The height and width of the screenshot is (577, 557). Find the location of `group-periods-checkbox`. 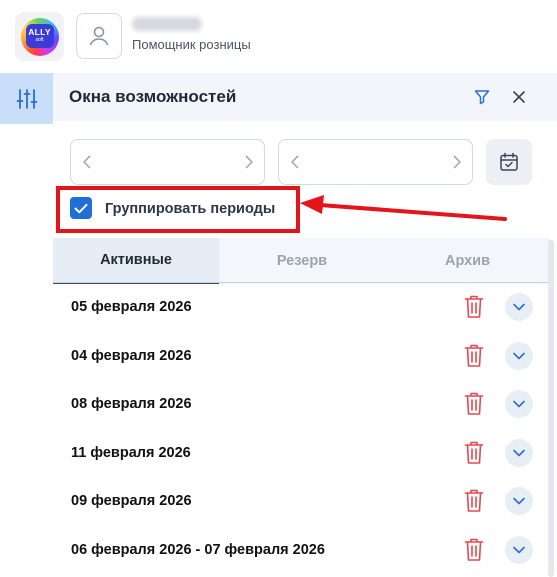

group-periods-checkbox is located at coordinates (81, 208).